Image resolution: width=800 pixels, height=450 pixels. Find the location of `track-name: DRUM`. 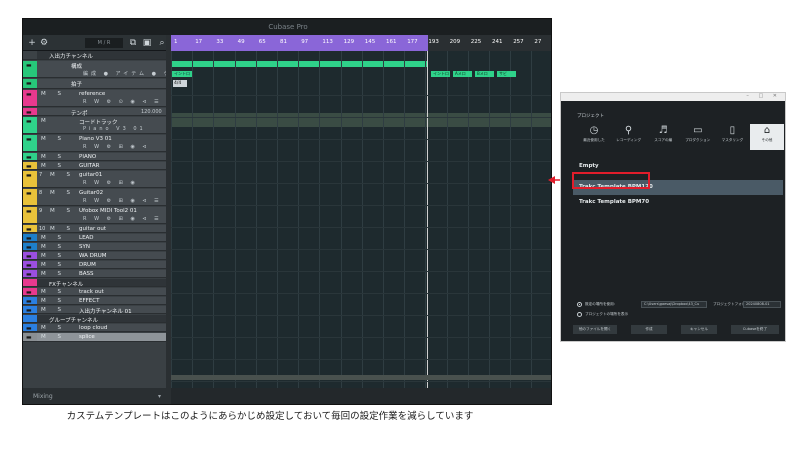

track-name: DRUM is located at coordinates (87, 265).